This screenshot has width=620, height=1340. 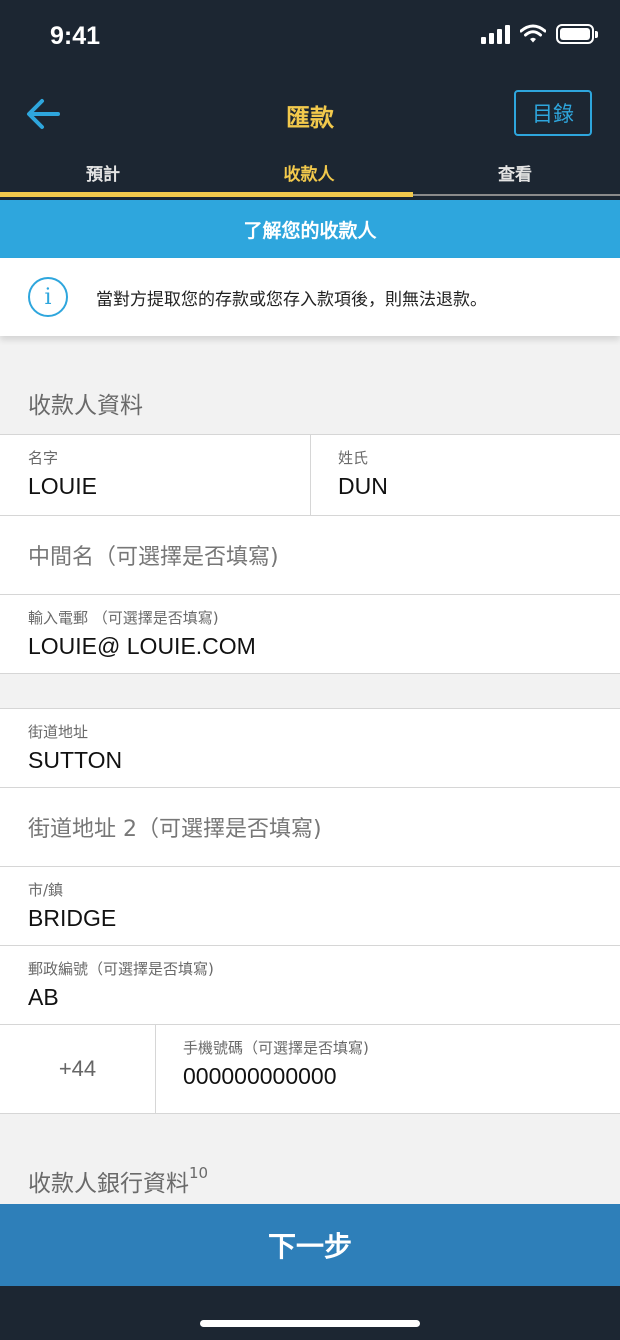 I want to click on phone-label: 手機號碼（可選擇是否填寫), so click(x=276, y=1048).